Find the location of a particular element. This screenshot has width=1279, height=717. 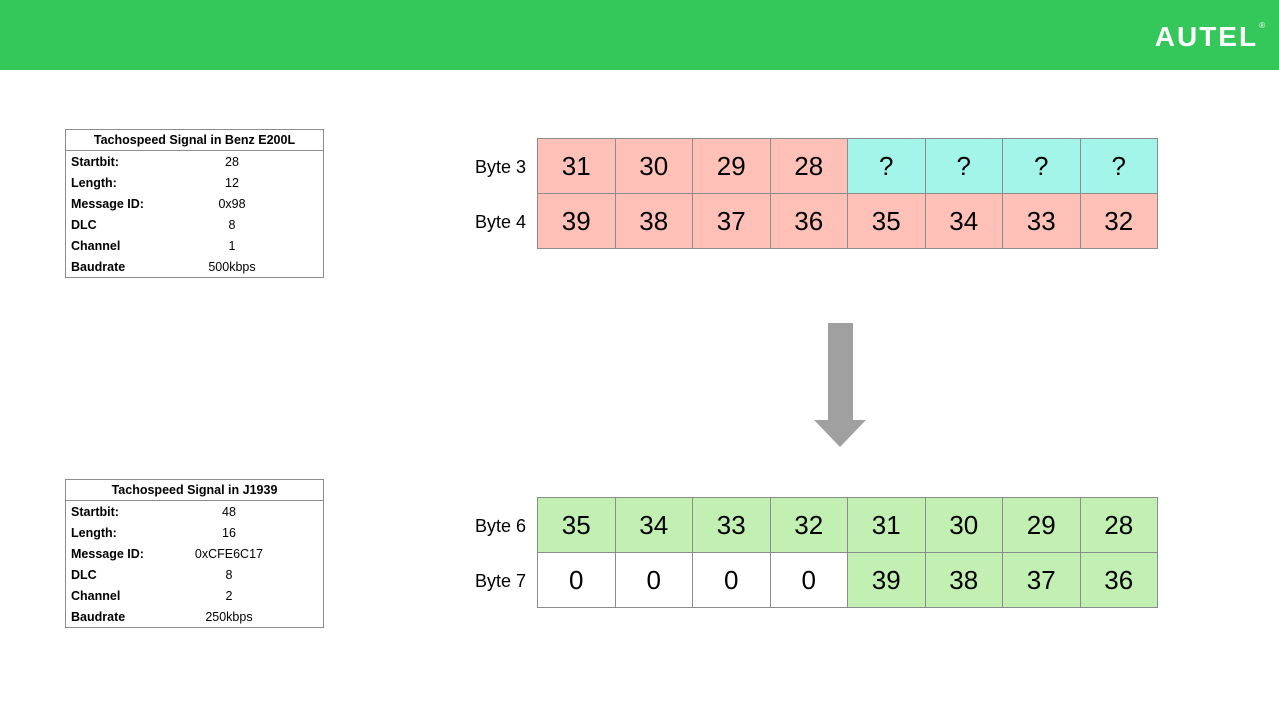

header-bar: AUTEL® is located at coordinates (639, 35).